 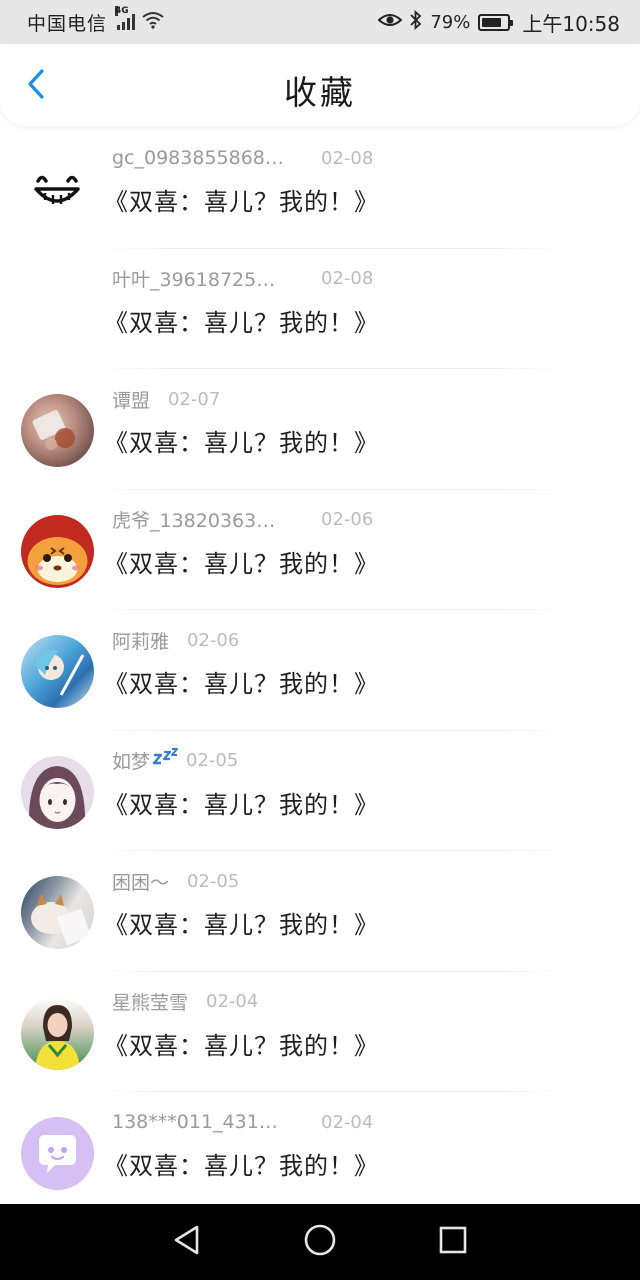 I want to click on user-name: 星熊莹雪, so click(x=150, y=1001).